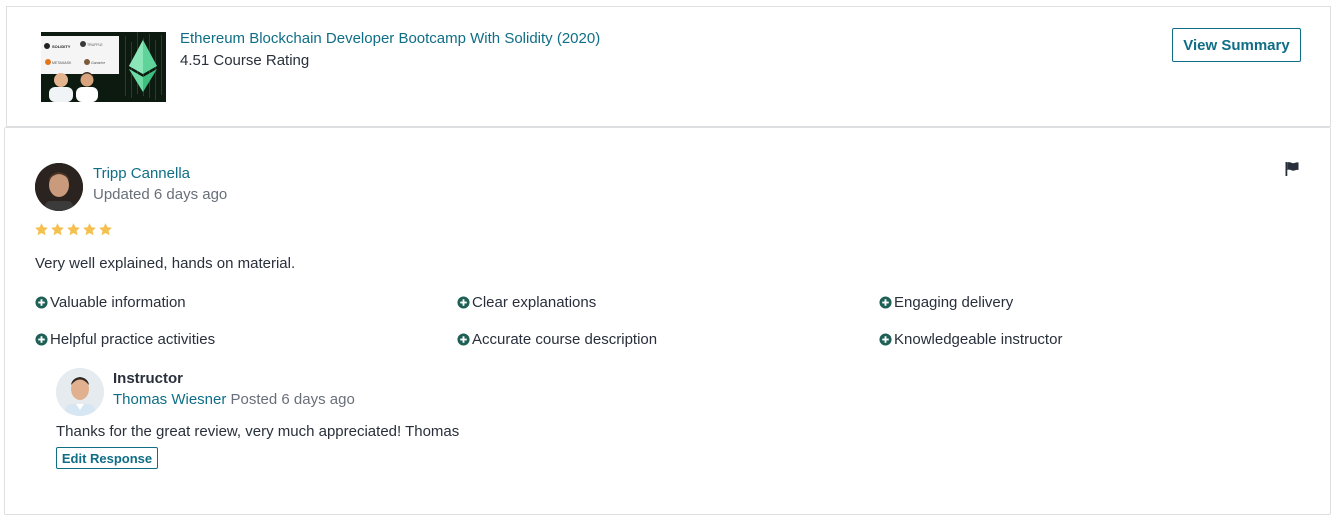 The image size is (1335, 519). What do you see at coordinates (133, 339) in the screenshot?
I see `review-tag-label: Helpful practice activities` at bounding box center [133, 339].